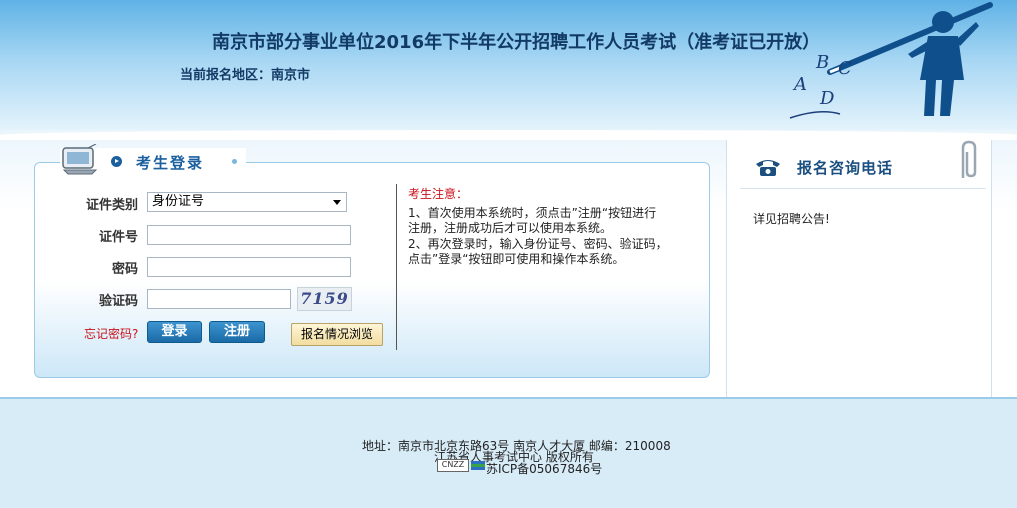 This screenshot has height=508, width=1017. I want to click on letter-b-mark: B, so click(822, 62).